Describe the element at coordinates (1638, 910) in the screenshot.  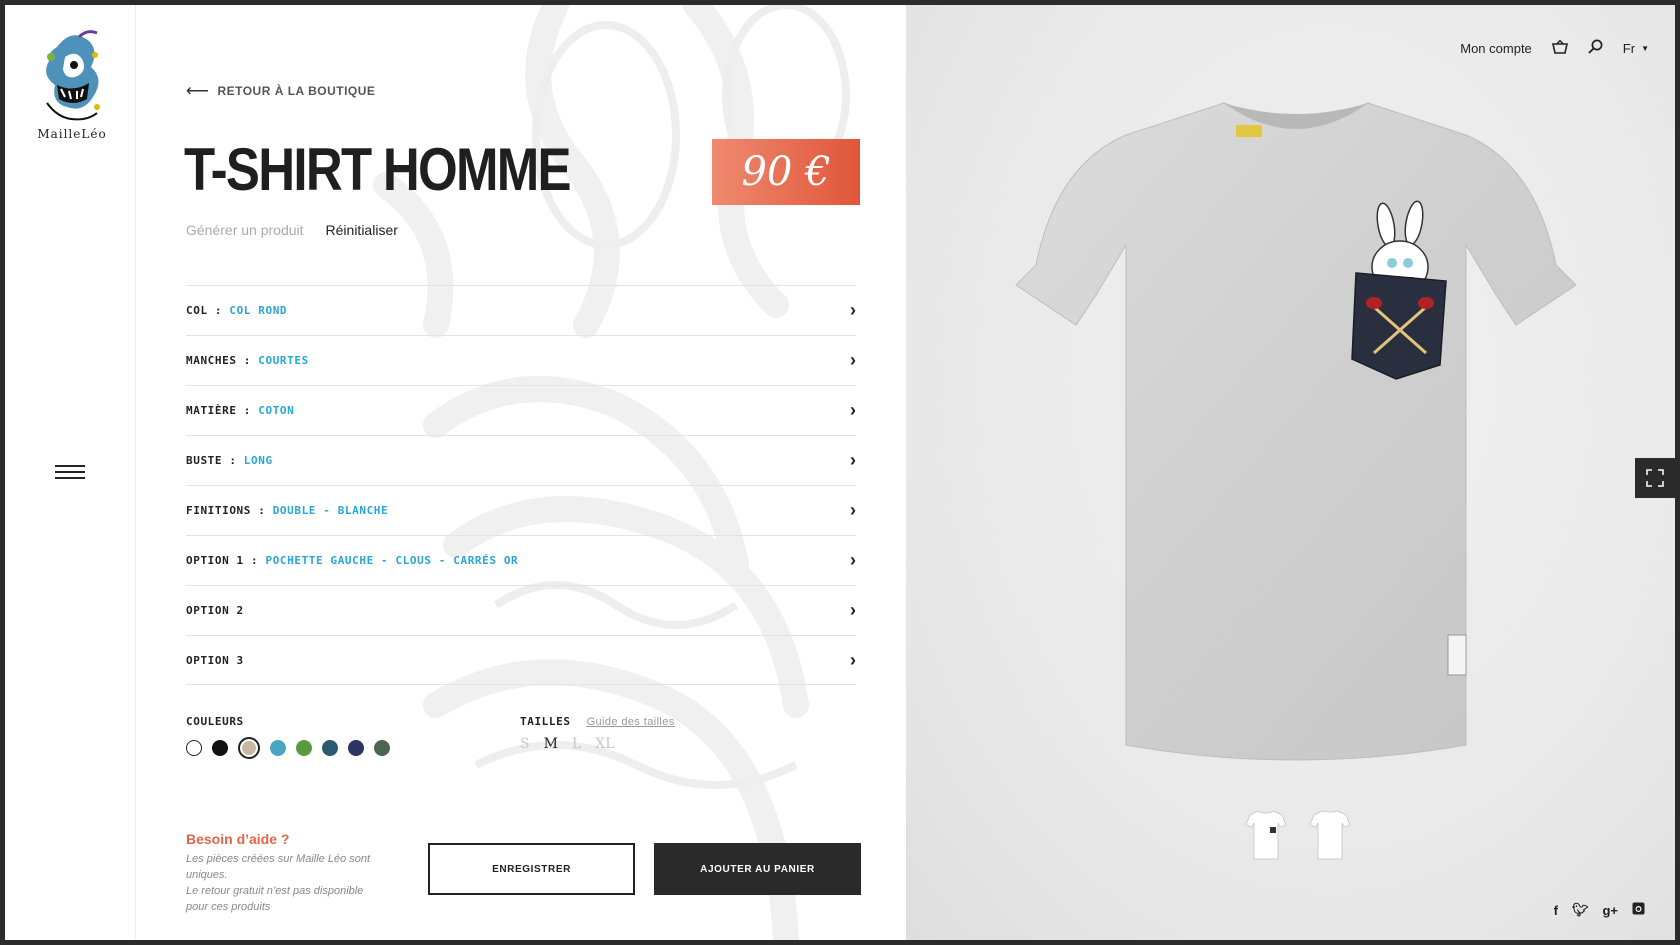
I see `instagram-icon` at that location.